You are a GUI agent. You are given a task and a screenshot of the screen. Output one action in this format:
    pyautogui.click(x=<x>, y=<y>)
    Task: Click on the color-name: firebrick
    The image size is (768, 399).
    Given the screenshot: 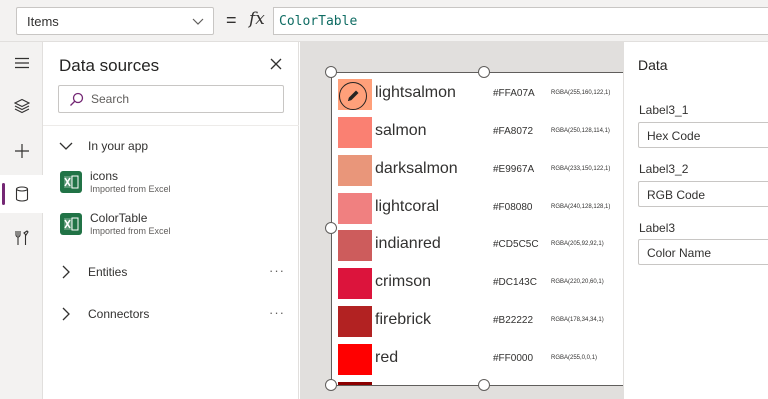 What is the action you would take?
    pyautogui.click(x=403, y=319)
    